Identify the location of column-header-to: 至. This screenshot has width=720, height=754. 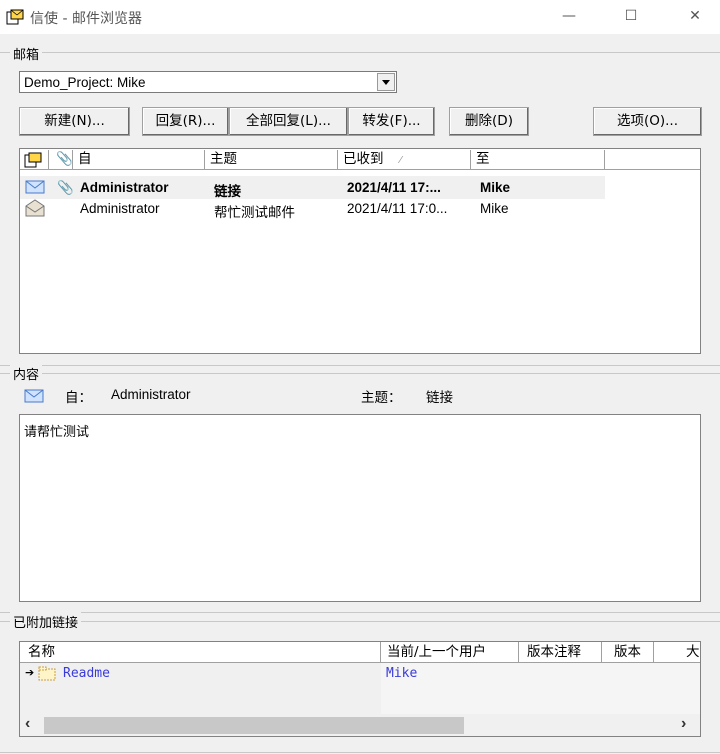
(538, 160).